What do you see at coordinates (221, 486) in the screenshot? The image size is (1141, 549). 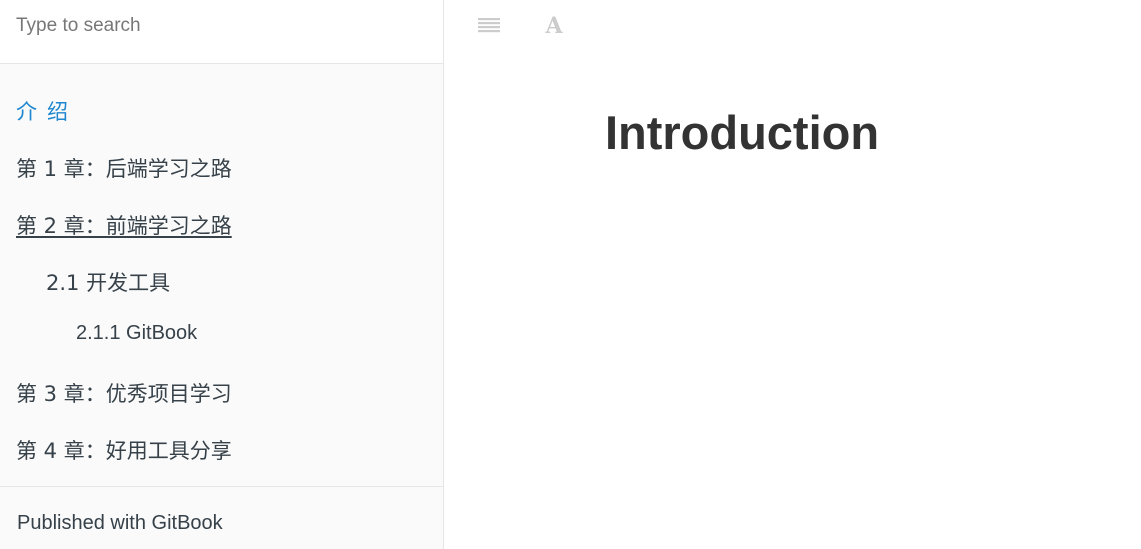 I see `summary-divider` at bounding box center [221, 486].